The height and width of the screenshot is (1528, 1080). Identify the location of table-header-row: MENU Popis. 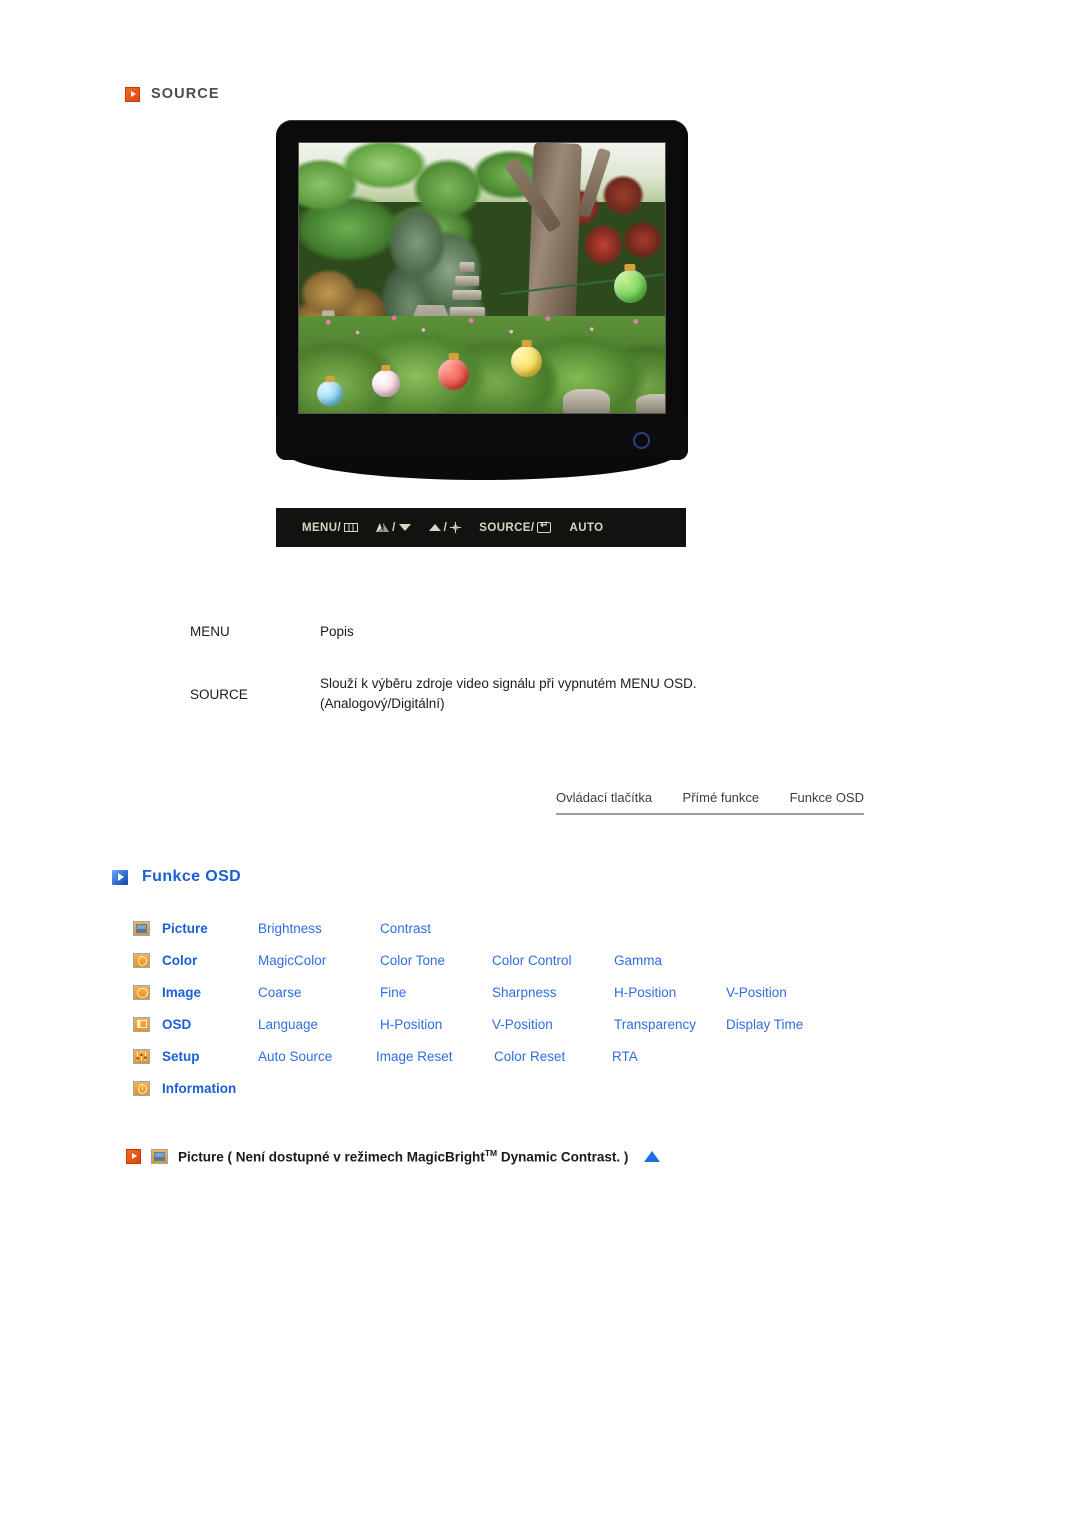
(540, 641).